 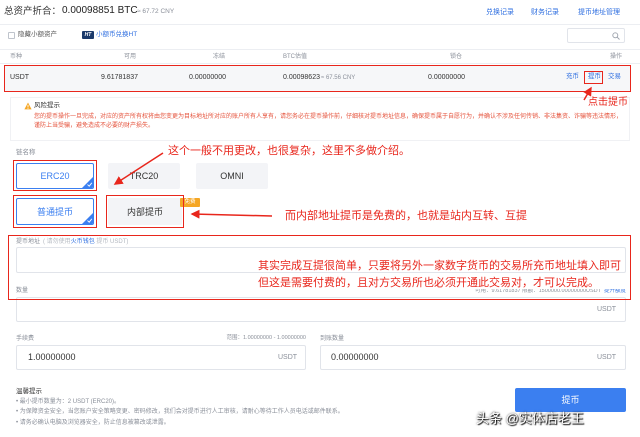 I want to click on warning-icon, so click(x=28, y=106).